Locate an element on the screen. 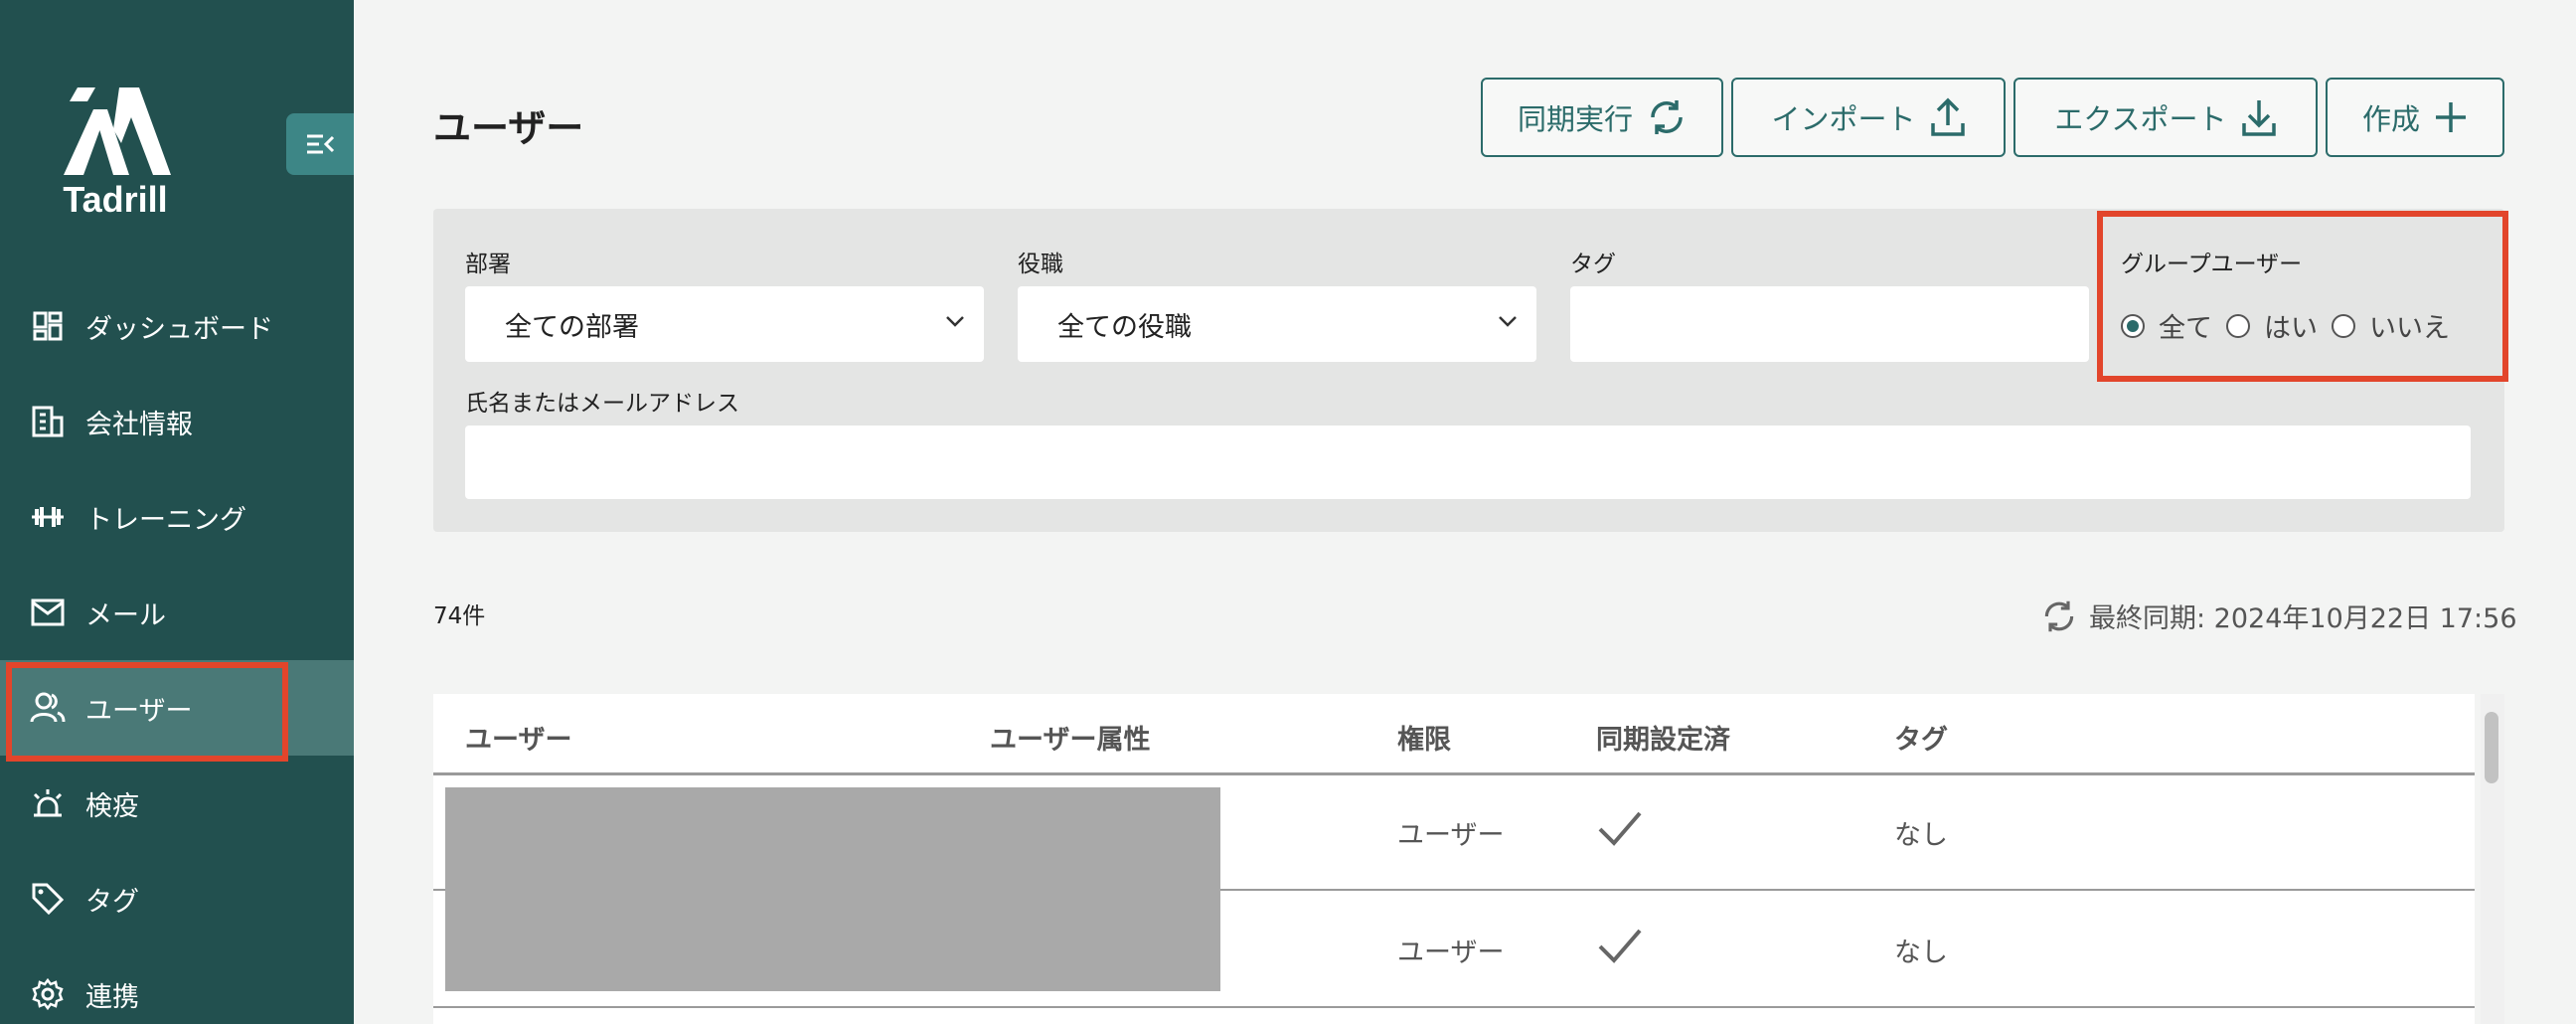  sidebar-item-label: 連携 is located at coordinates (112, 997).